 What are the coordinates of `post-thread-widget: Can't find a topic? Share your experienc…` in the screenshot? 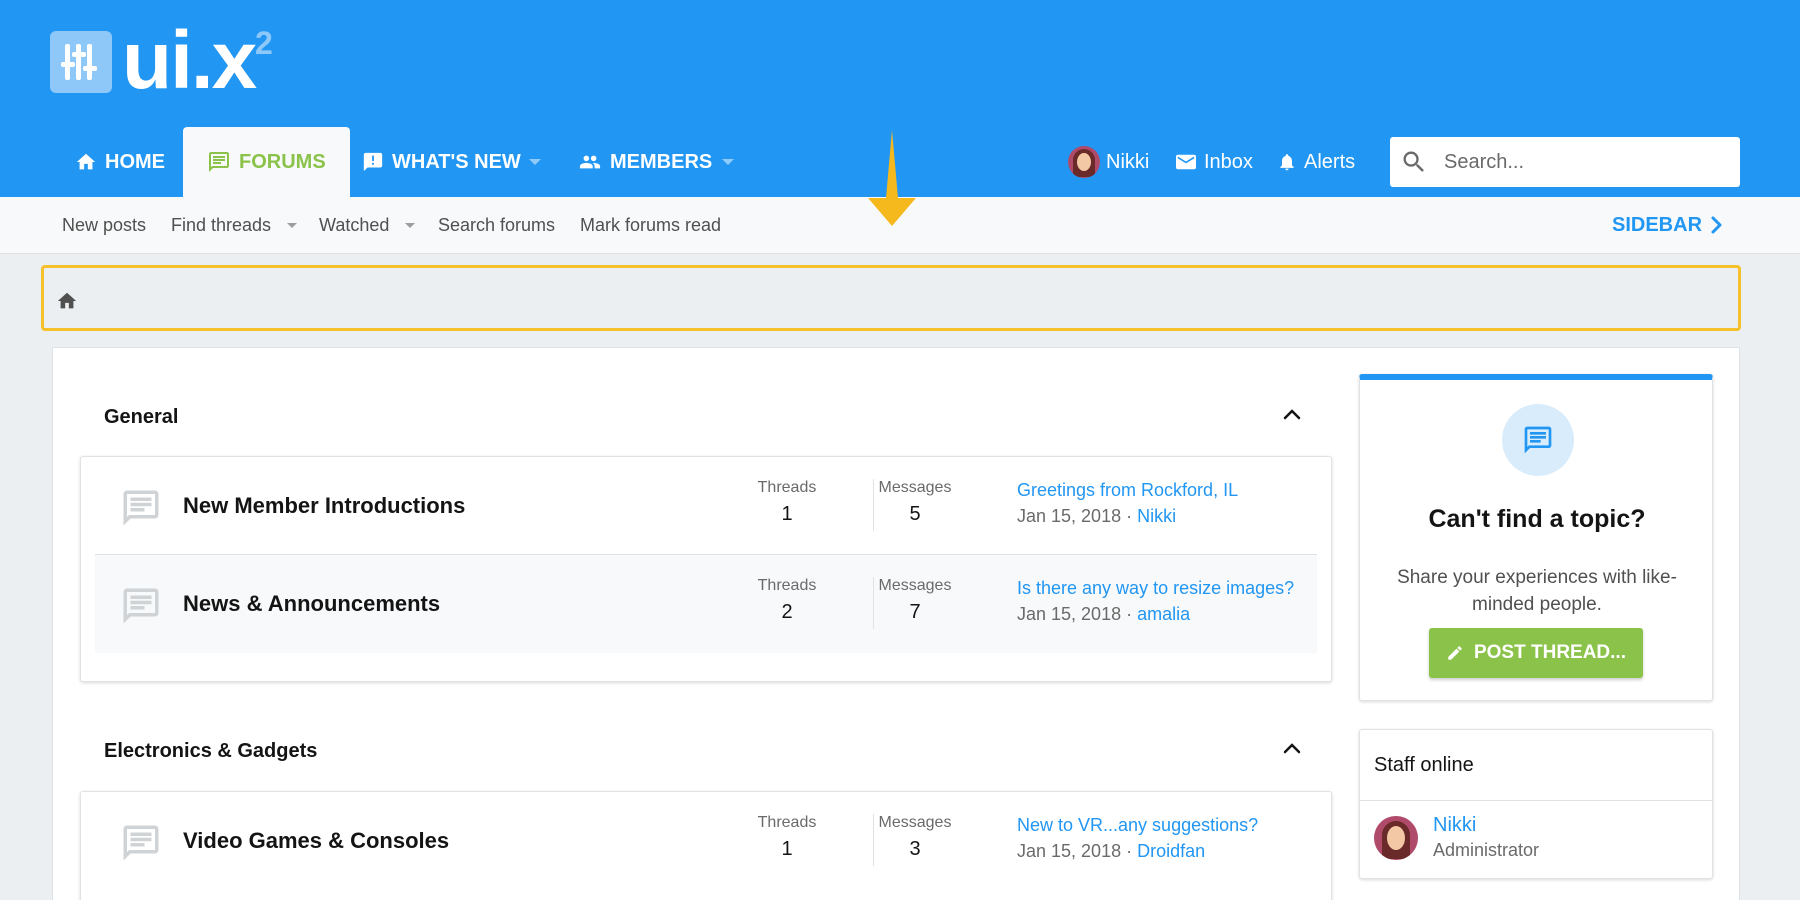 It's located at (1536, 537).